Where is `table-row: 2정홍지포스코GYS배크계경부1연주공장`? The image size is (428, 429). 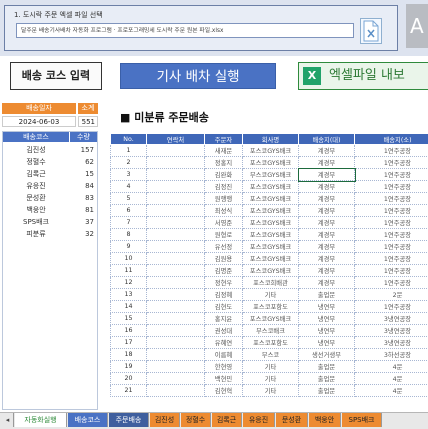
table-row: 2정홍지포스코GYS배크계경부1연주공장 is located at coordinates (269, 163).